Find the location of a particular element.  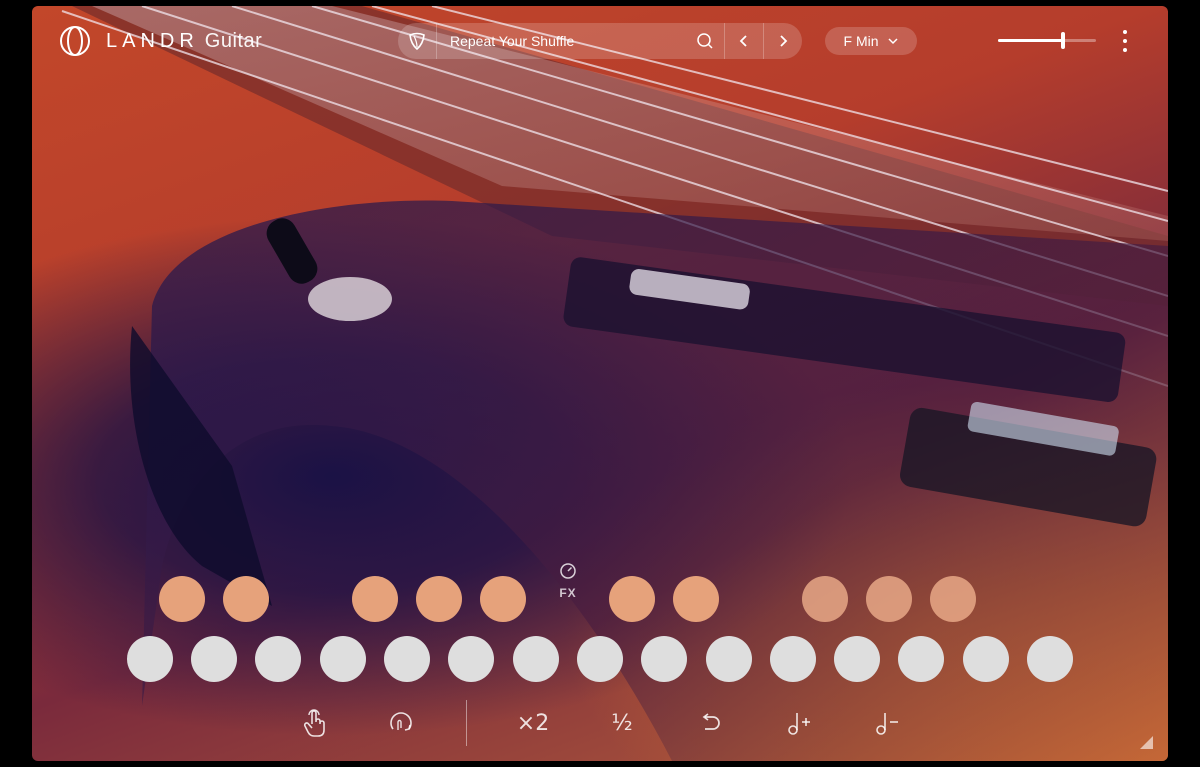

preset-name: Repeat Your Shuffle is located at coordinates (561, 41).